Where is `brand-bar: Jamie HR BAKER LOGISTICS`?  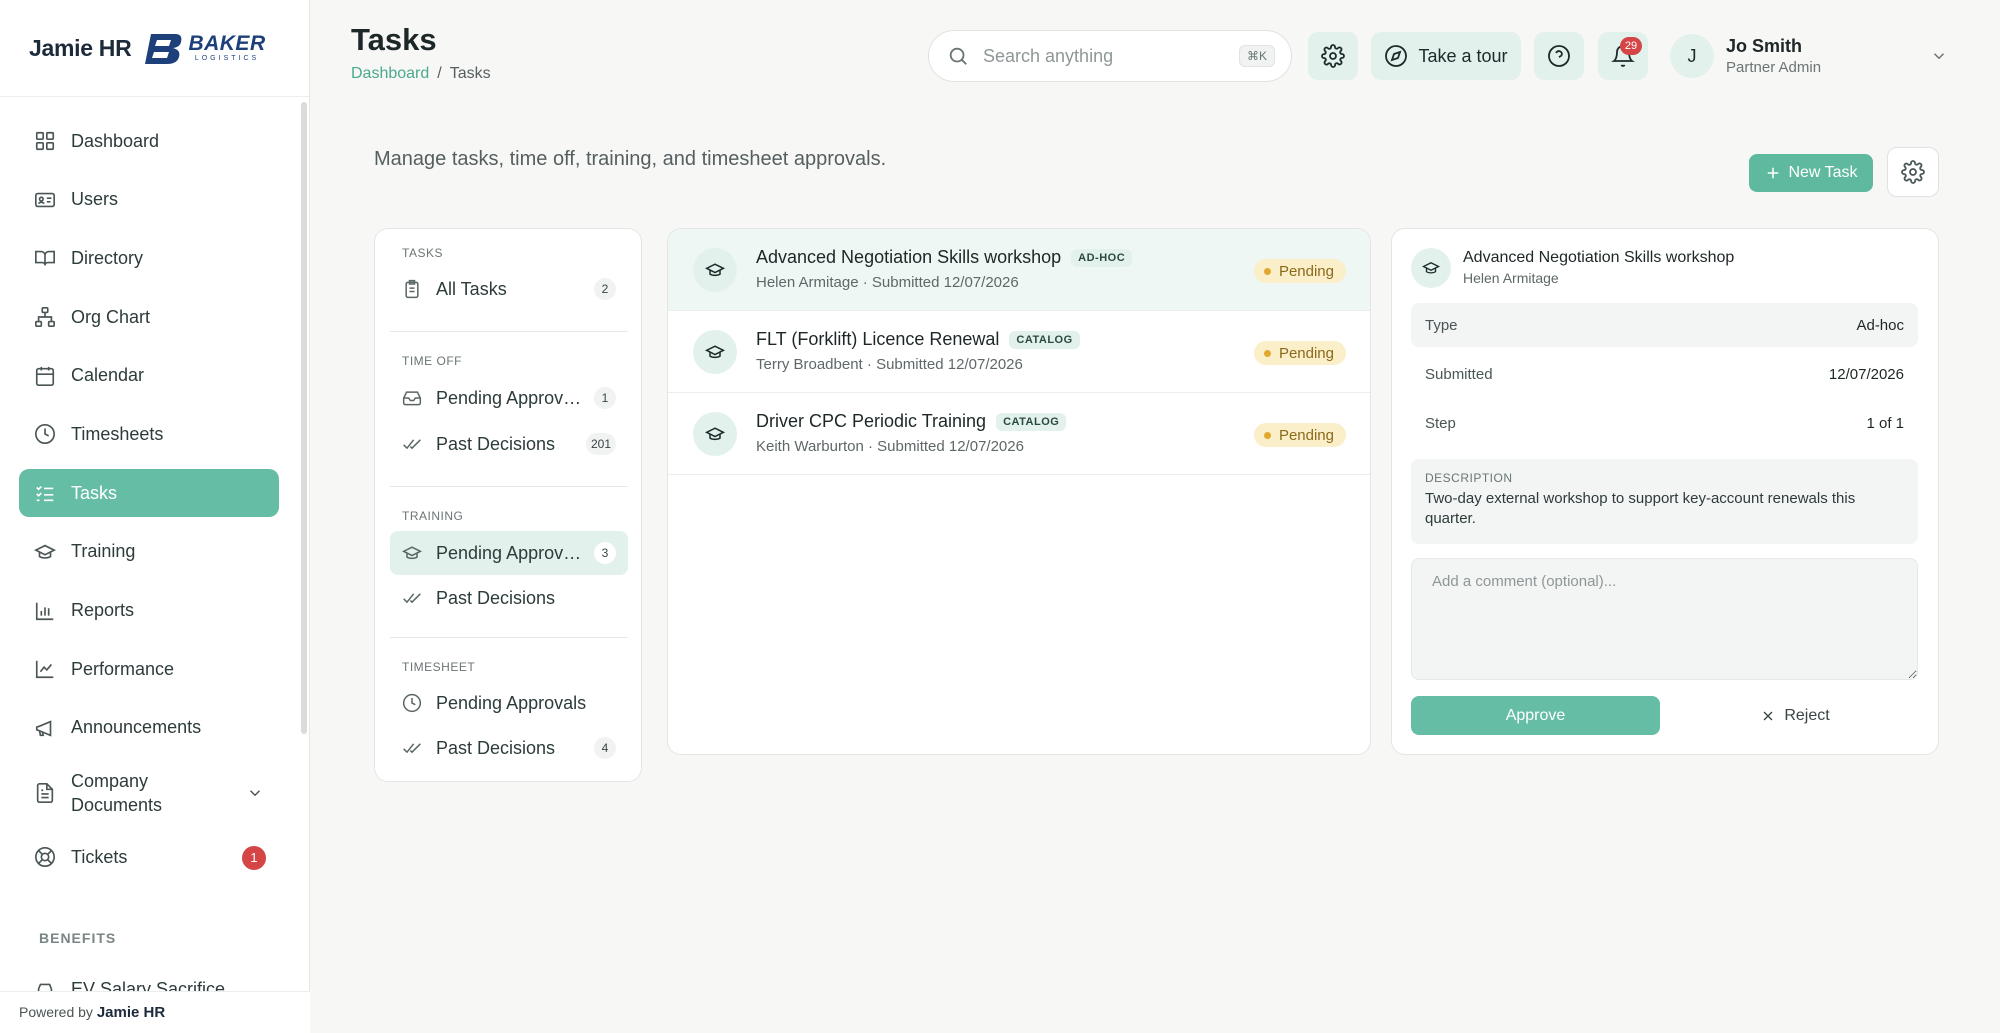 brand-bar: Jamie HR BAKER LOGISTICS is located at coordinates (154, 48).